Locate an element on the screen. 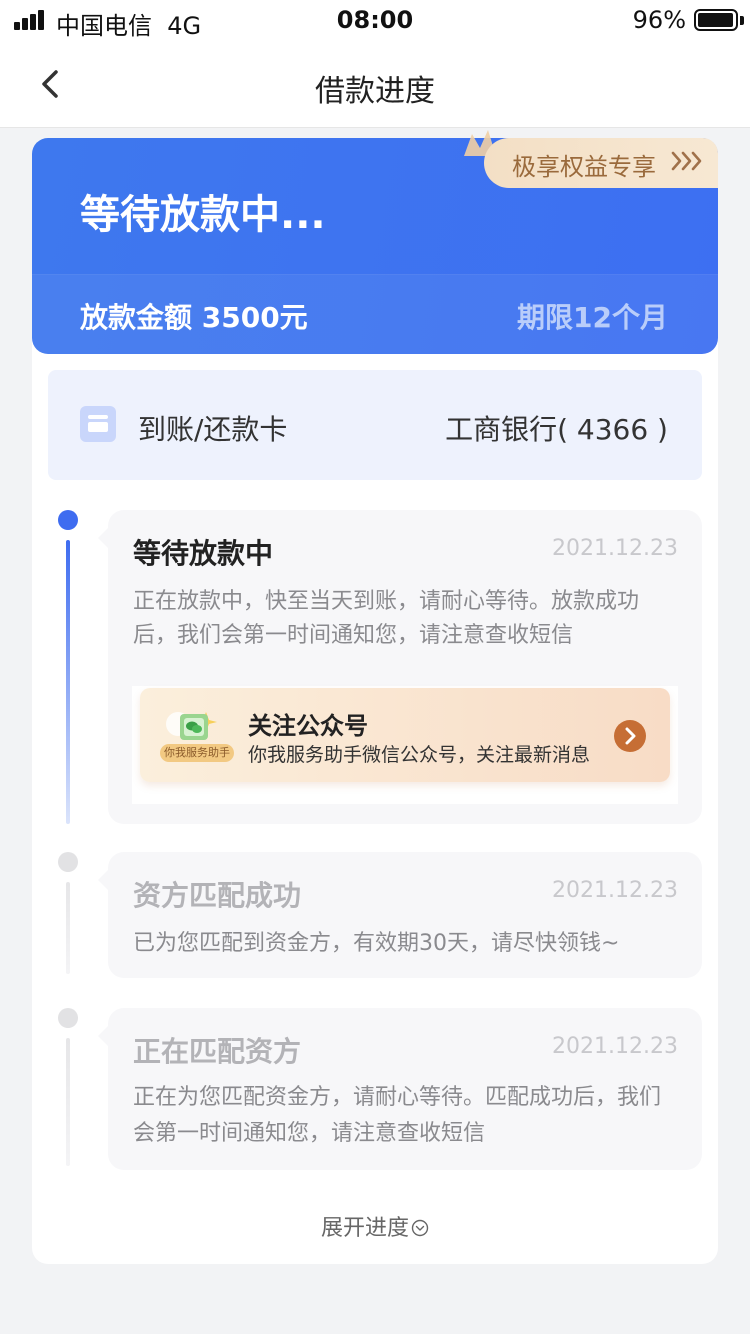 This screenshot has width=750, height=1334. bank-card-icon is located at coordinates (98, 424).